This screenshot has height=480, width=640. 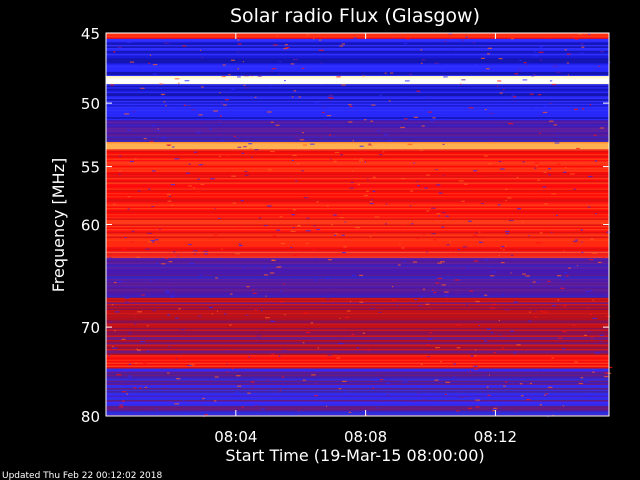 What do you see at coordinates (82, 475) in the screenshot?
I see `updated-timestamp: Updated Thu Feb 22 00:12:02 2018` at bounding box center [82, 475].